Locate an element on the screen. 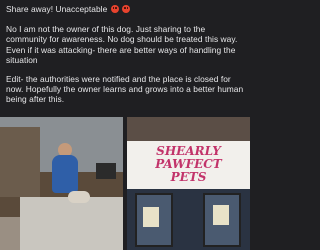  post-line-1: Share away! Unacceptable is located at coordinates (126, 9).